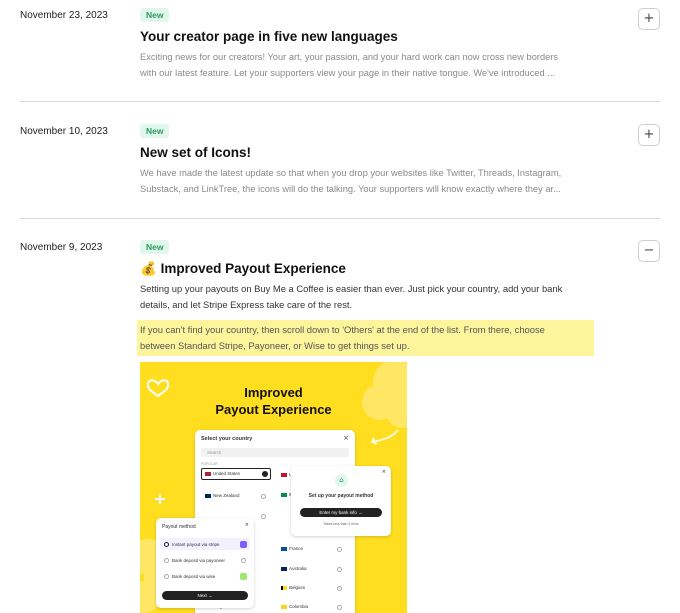 This screenshot has height=613, width=680. What do you see at coordinates (243, 576) in the screenshot?
I see `wise-logo-icon` at bounding box center [243, 576].